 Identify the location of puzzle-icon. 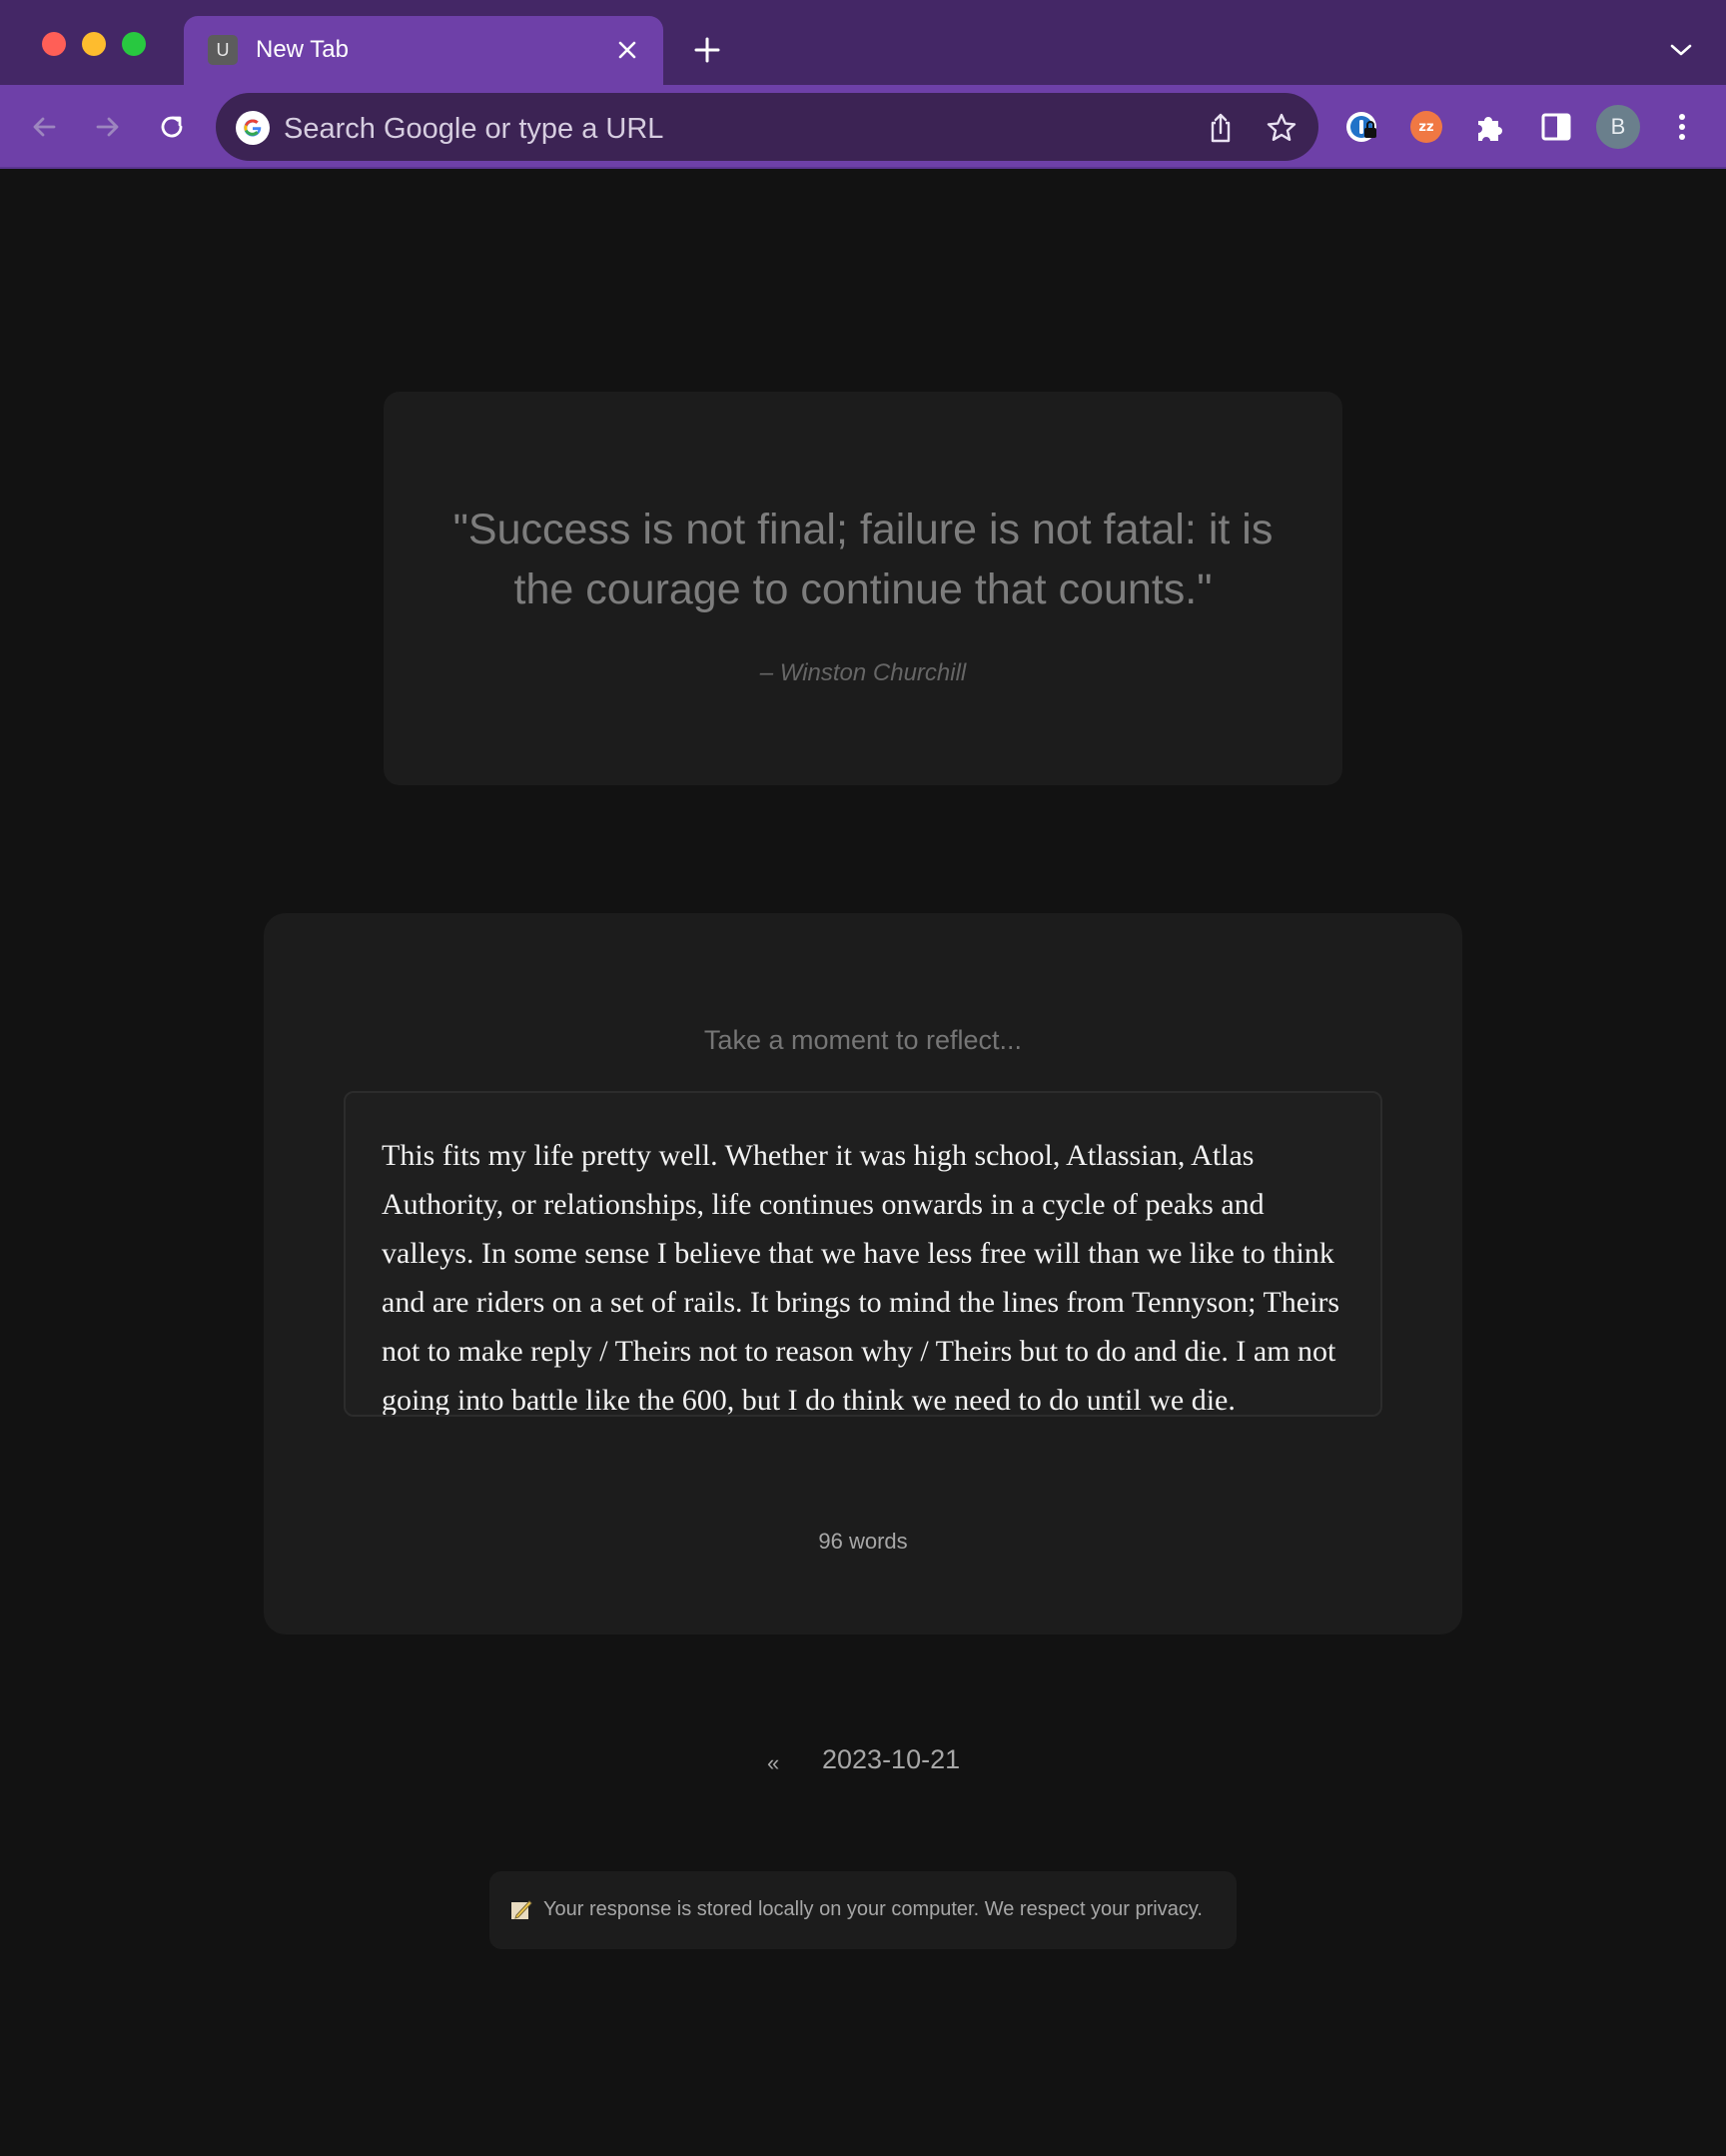
(1490, 127).